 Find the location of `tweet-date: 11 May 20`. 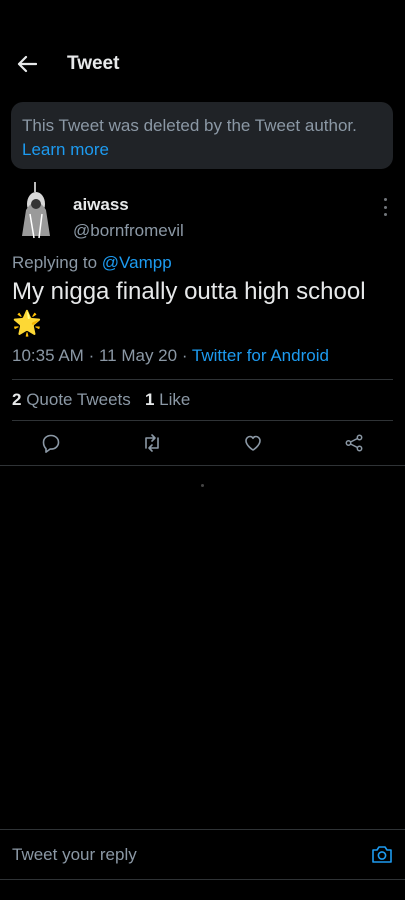

tweet-date: 11 May 20 is located at coordinates (138, 355).